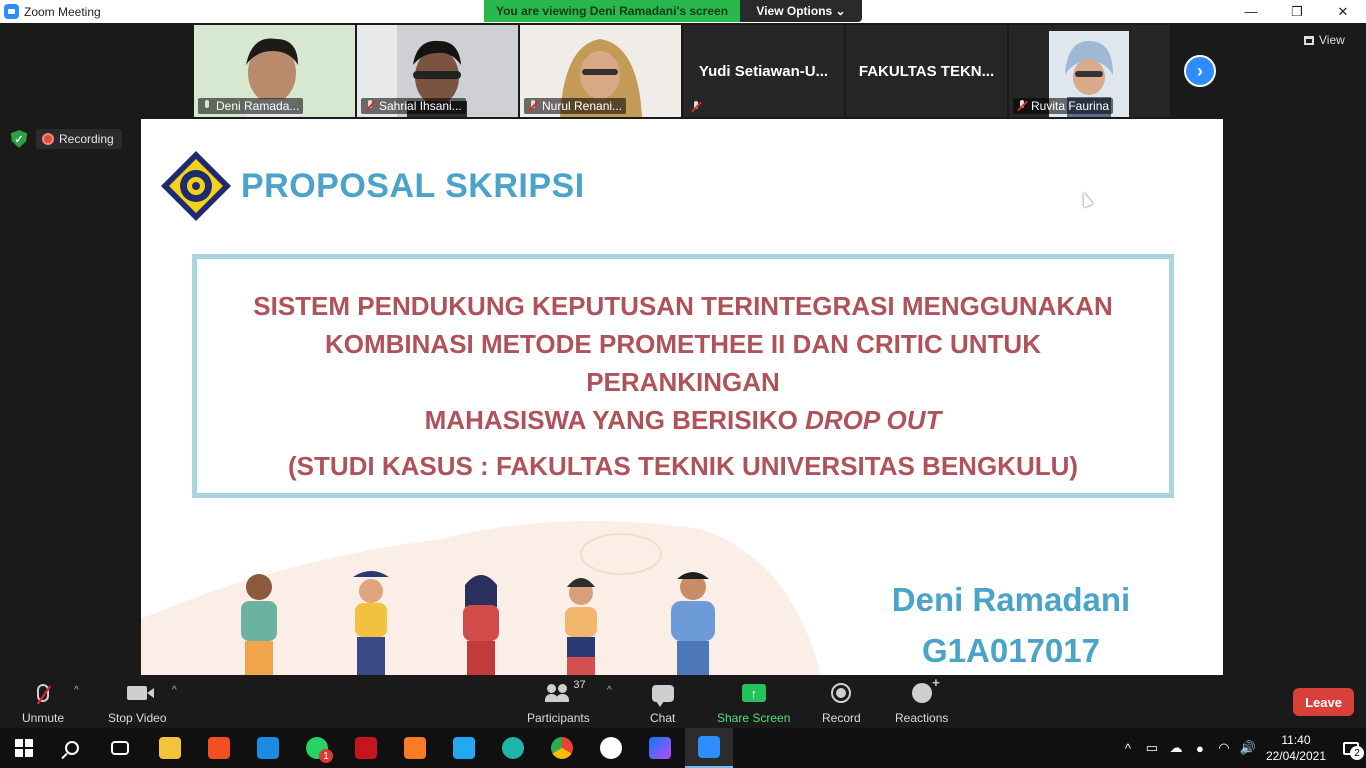 The image size is (1366, 768). Describe the element at coordinates (464, 748) in the screenshot. I see `taskbar-vscode` at that location.